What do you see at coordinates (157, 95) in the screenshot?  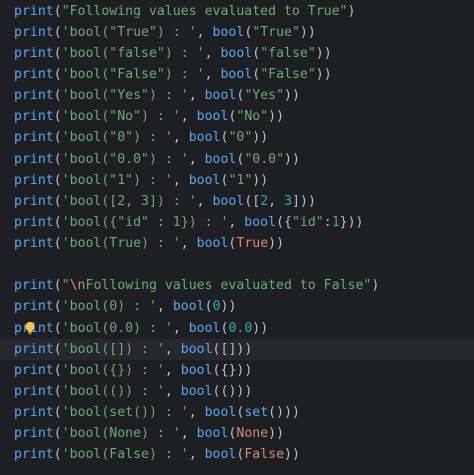 I see `code-line: print('bool("Yes") : ', bool("Yes"))` at bounding box center [157, 95].